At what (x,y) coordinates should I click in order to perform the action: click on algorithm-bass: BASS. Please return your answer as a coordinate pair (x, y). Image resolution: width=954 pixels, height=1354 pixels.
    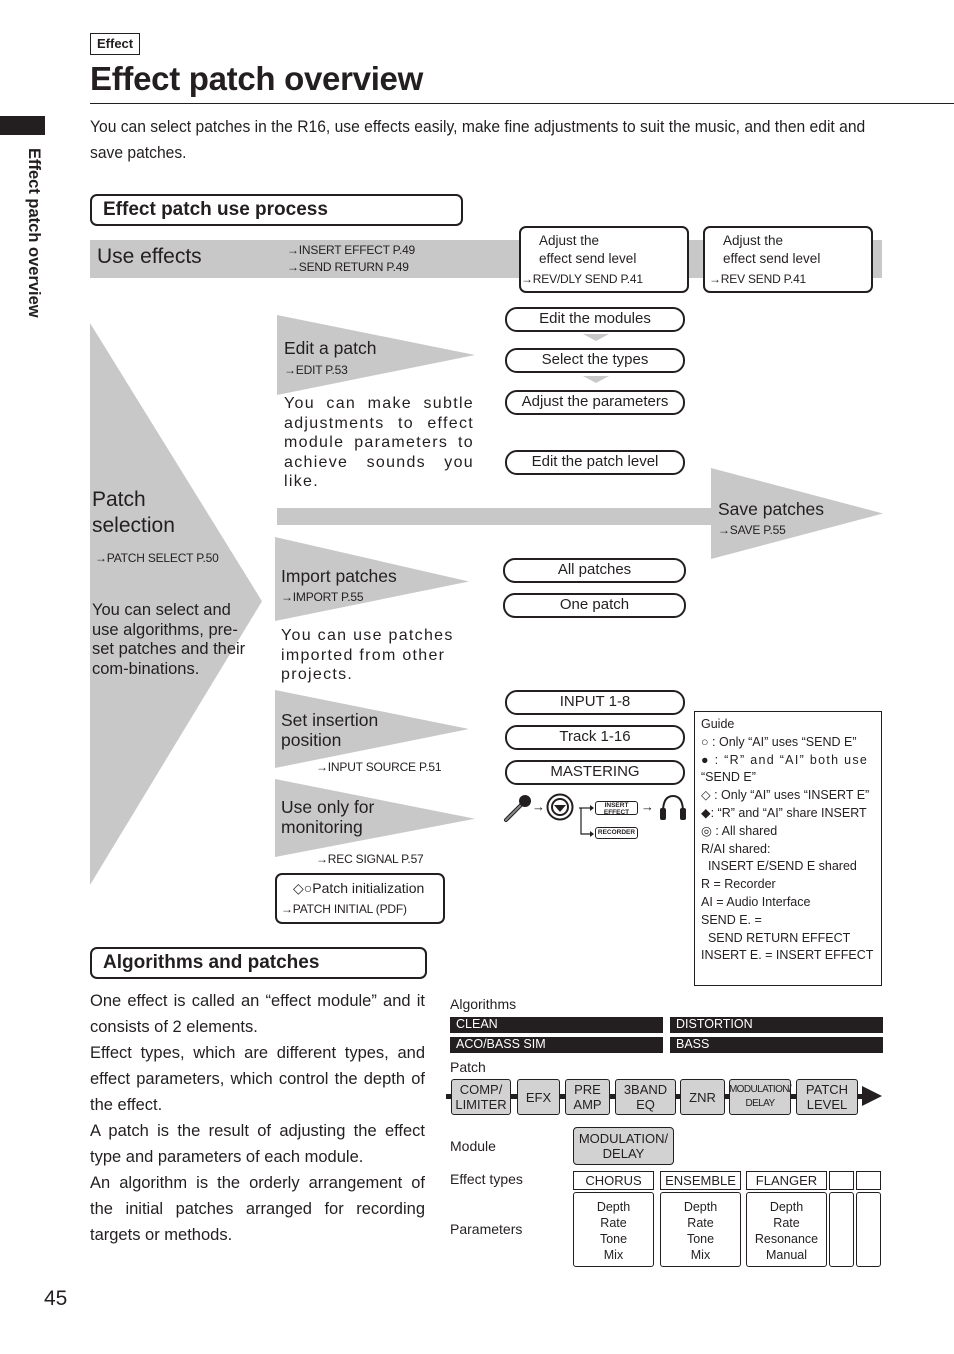
    Looking at the image, I should click on (776, 1045).